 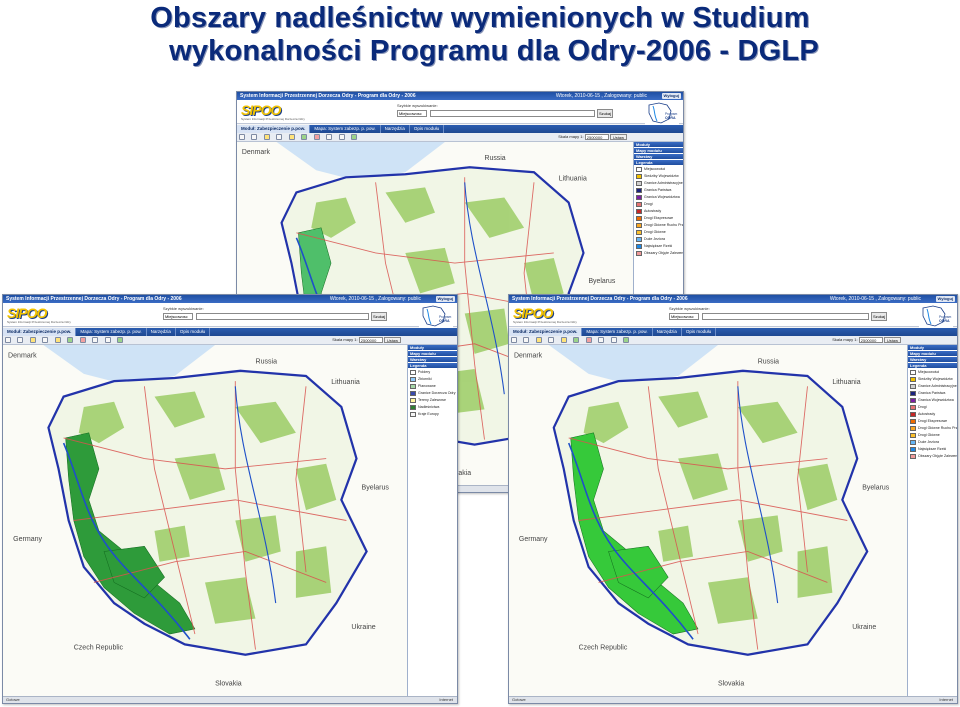 I want to click on legend-item: Drogi Główne Ruchu Przyspieszonego, so click(x=658, y=225).